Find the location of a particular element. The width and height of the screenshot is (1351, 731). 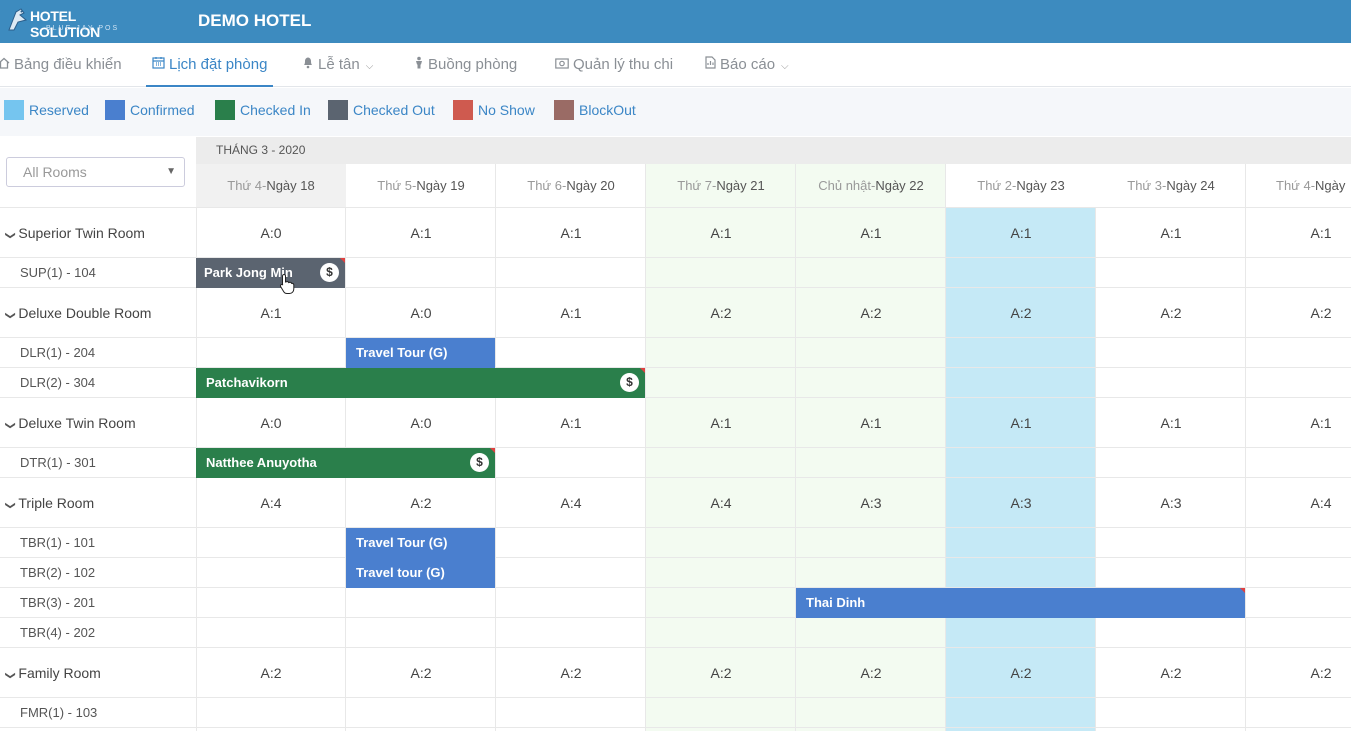

room-type-triple: ❯ Triple Room is located at coordinates (50, 503).